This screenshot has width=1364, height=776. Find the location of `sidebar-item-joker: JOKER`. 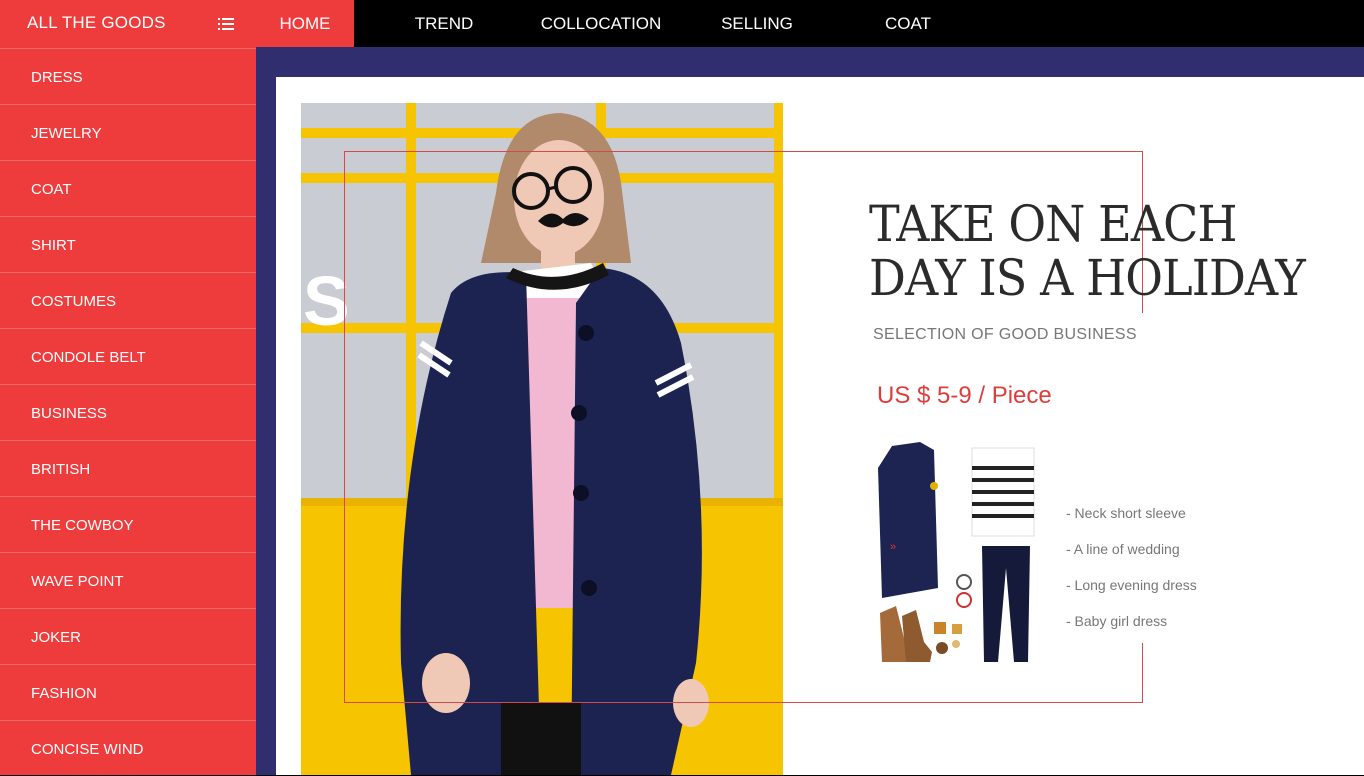

sidebar-item-joker: JOKER is located at coordinates (128, 636).